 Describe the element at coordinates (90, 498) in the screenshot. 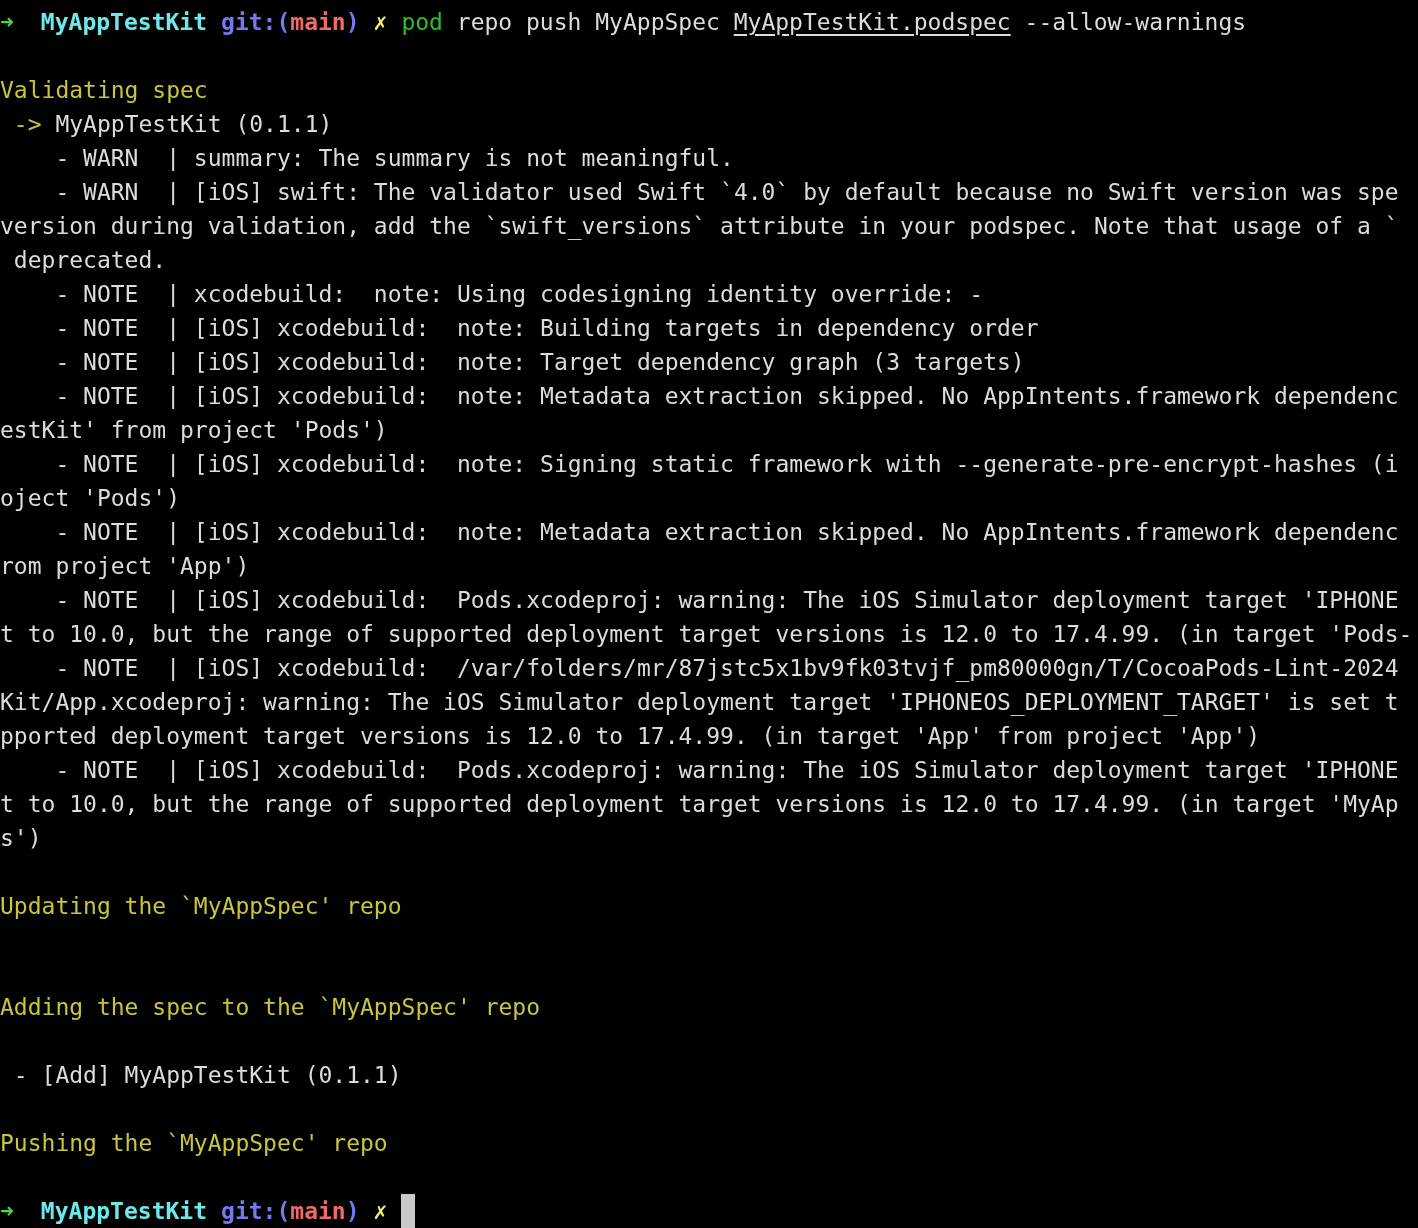

I see `output-line: oject 'Pods')` at that location.